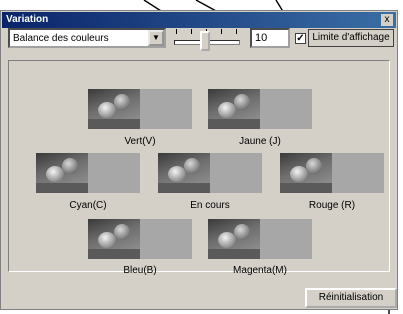  I want to click on variant-jaune, so click(260, 109).